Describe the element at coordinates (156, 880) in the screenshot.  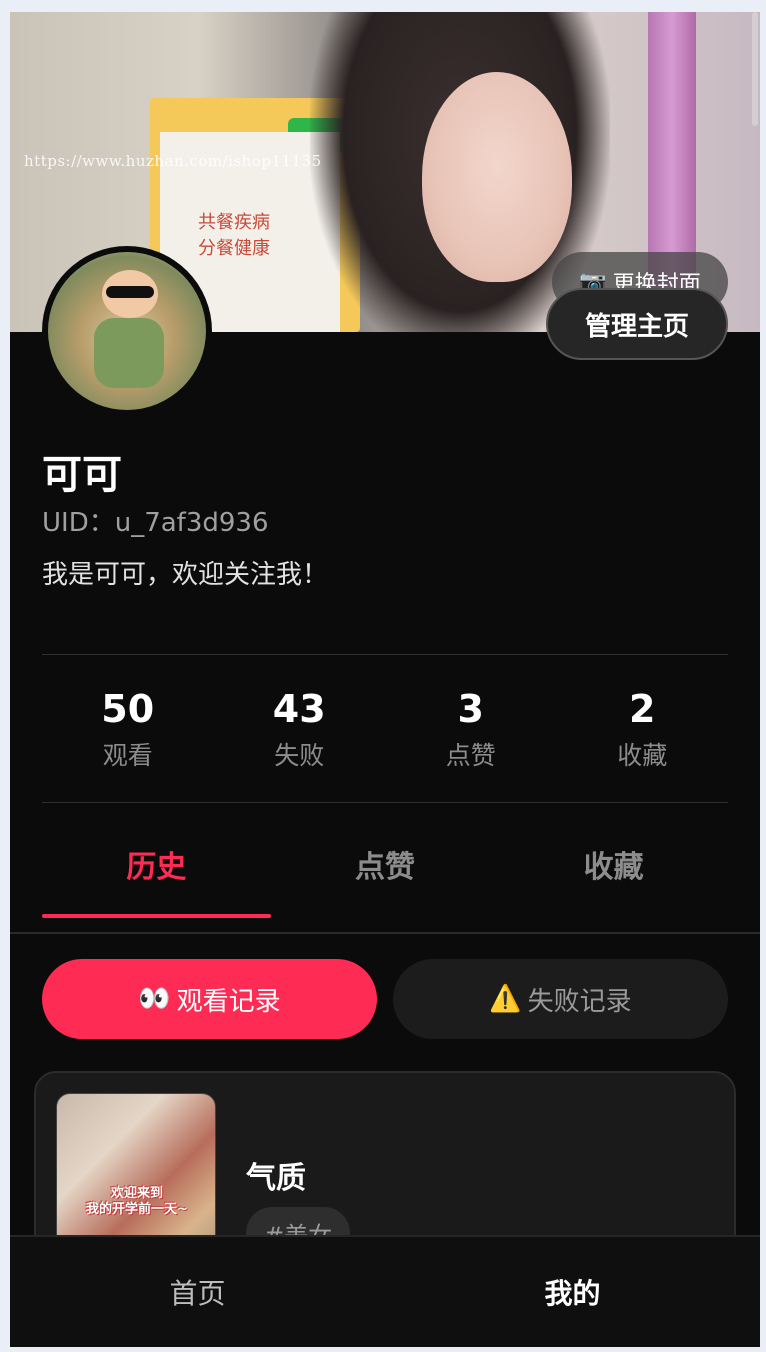
I see `tab-history: 历史` at that location.